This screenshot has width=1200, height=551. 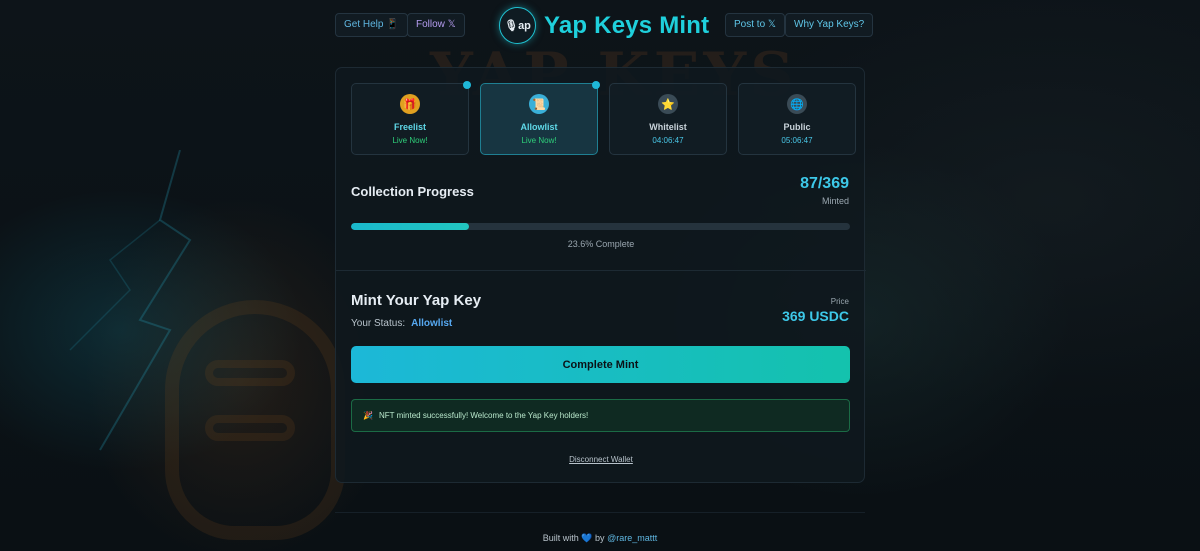 What do you see at coordinates (432, 323) in the screenshot?
I see `status-value: Allowlist` at bounding box center [432, 323].